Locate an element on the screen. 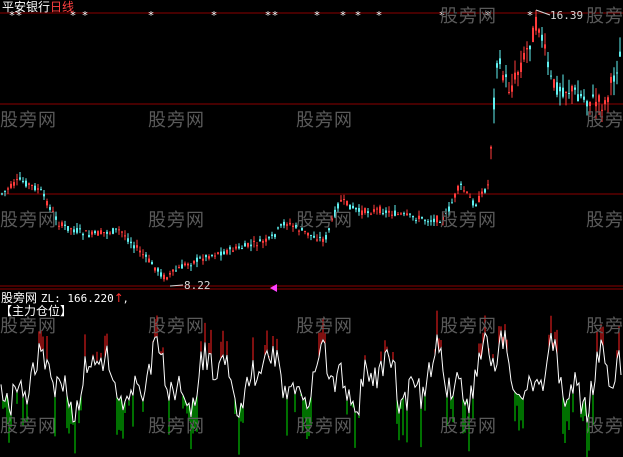  stock-name: 平安银行 is located at coordinates (26, 7).